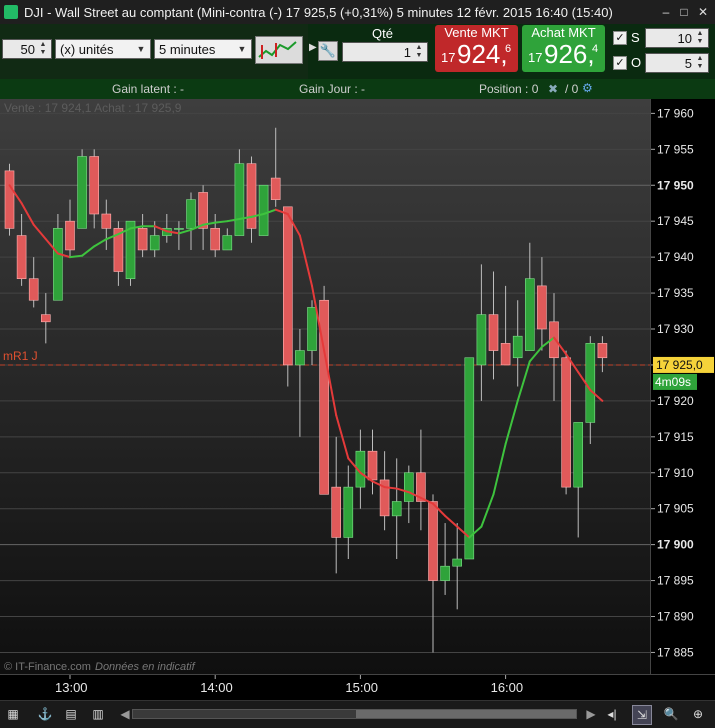 This screenshot has height=728, width=715. Describe the element at coordinates (13, 714) in the screenshot. I see `layout-icon: ▦` at that location.